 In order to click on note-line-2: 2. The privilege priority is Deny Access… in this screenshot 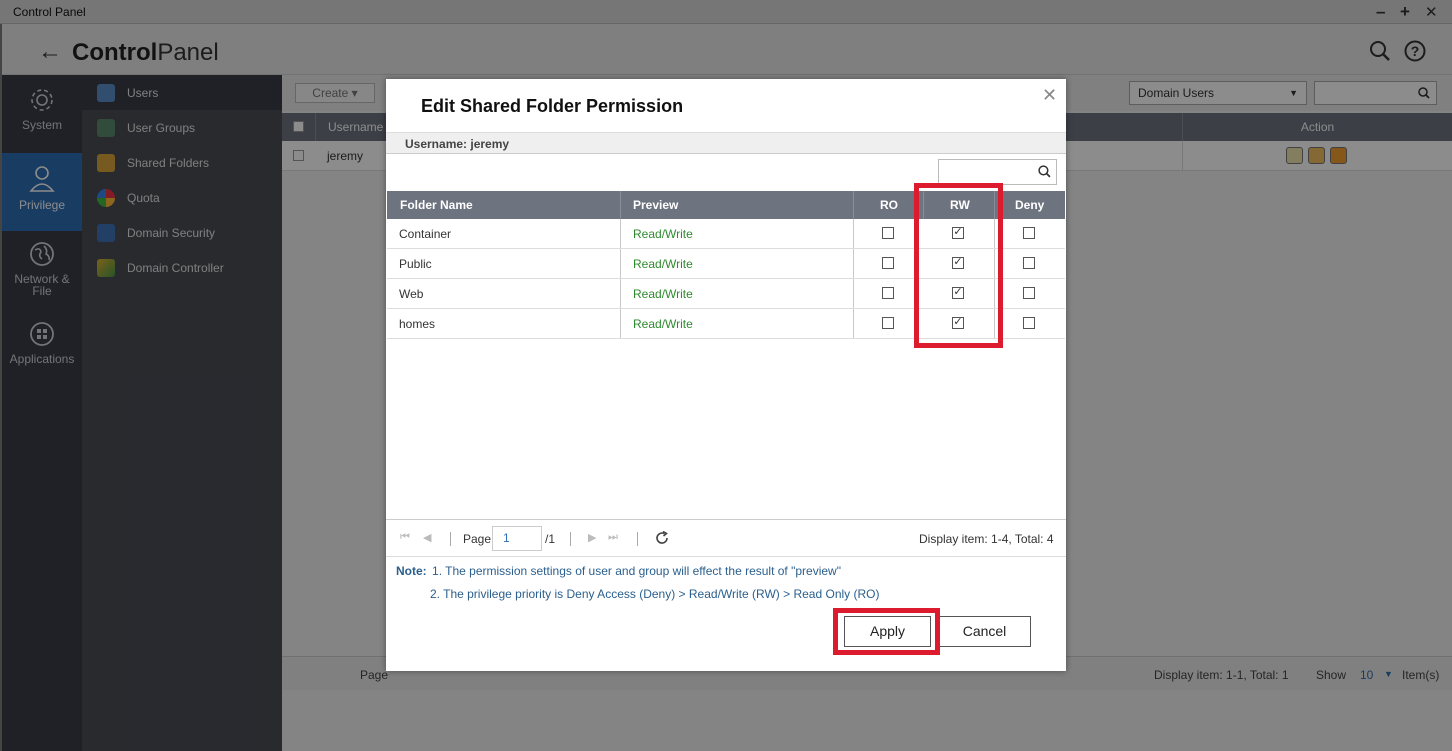, I will do `click(654, 594)`.